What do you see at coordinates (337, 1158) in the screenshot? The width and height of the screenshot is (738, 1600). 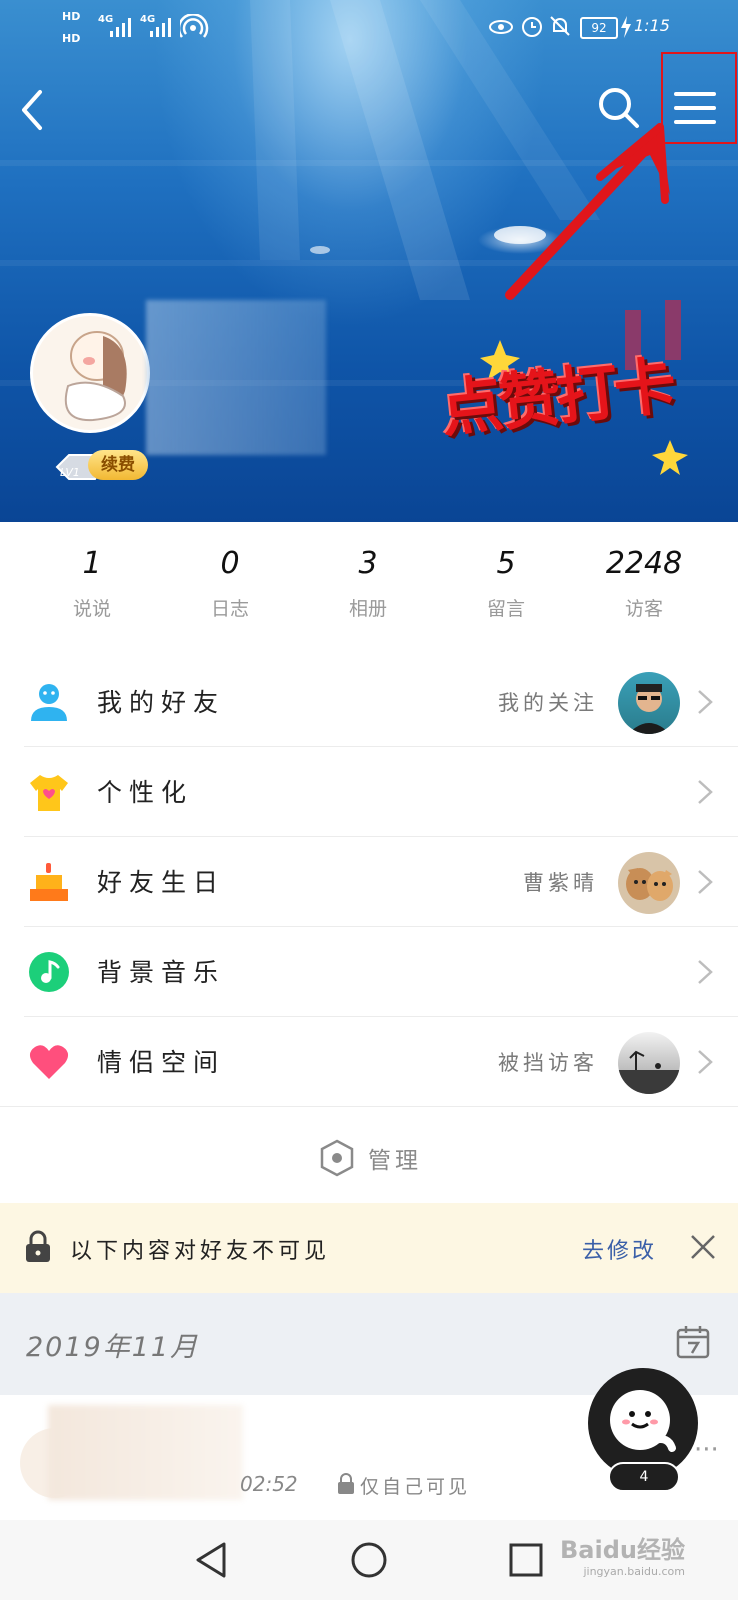 I see `manage-hexagon-icon` at bounding box center [337, 1158].